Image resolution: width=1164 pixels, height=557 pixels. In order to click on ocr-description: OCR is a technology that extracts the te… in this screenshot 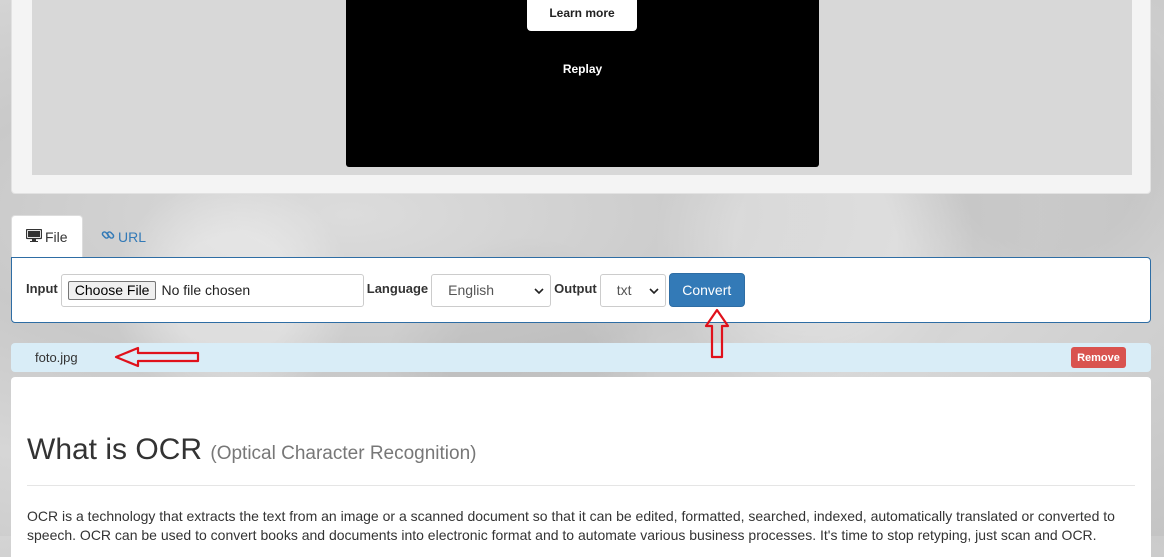, I will do `click(571, 525)`.